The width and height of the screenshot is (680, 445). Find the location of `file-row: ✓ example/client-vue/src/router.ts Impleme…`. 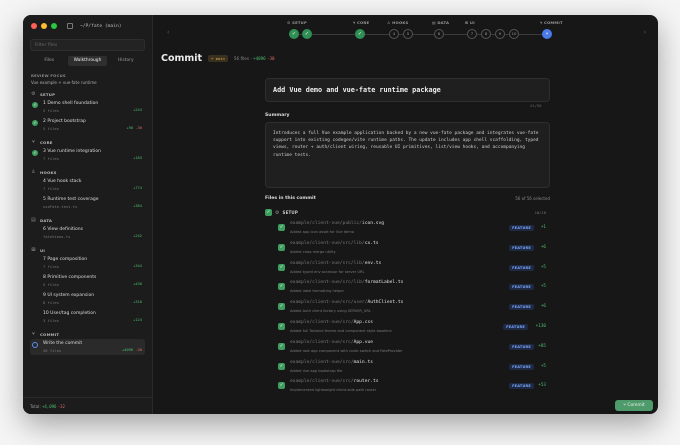

file-row: ✓ example/client-vue/src/router.ts Impleme… is located at coordinates (407, 386).